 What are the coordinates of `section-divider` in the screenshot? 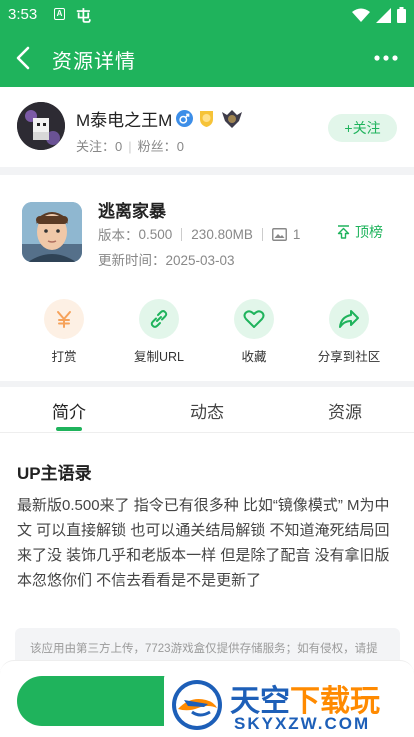 It's located at (207, 171).